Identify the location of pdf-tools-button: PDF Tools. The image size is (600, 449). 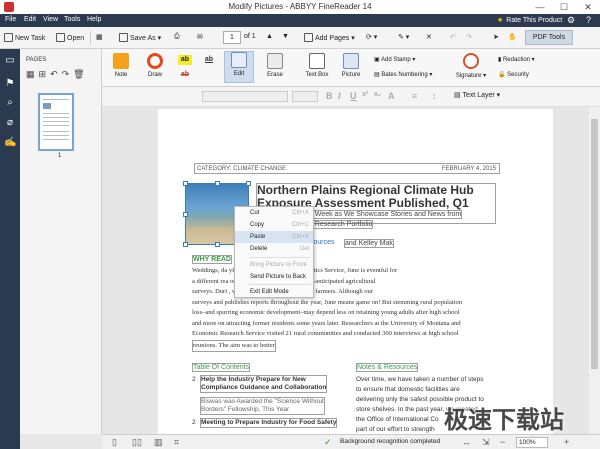
(549, 37).